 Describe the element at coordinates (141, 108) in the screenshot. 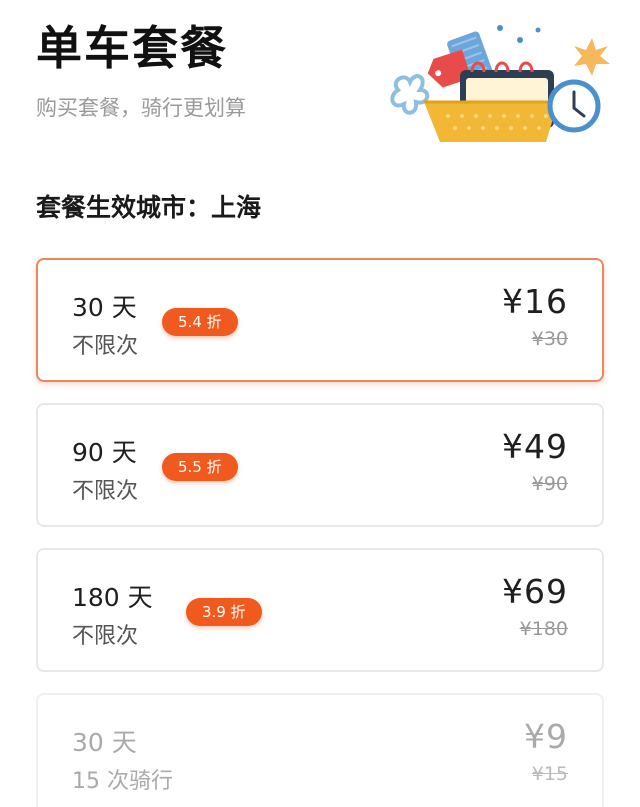

I see `page-subtitle: 购买套餐，骑行更划算` at that location.